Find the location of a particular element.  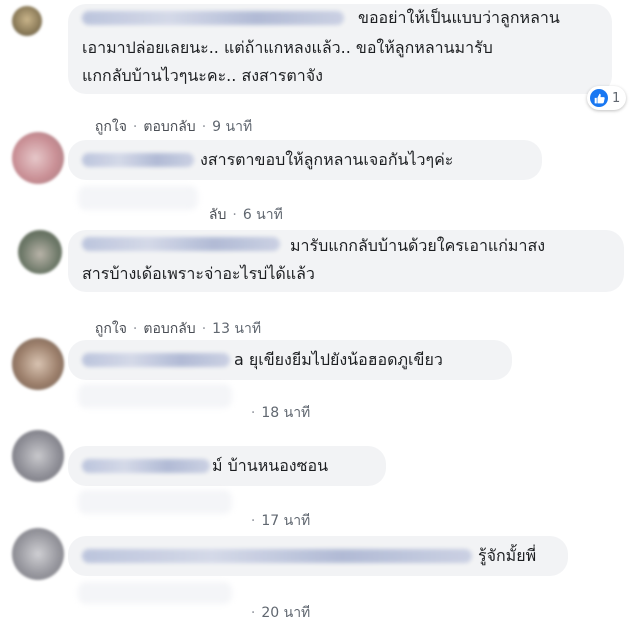

comment-actions: ถูกใจ · ตอบกลับ · 9 นาที is located at coordinates (169, 119).